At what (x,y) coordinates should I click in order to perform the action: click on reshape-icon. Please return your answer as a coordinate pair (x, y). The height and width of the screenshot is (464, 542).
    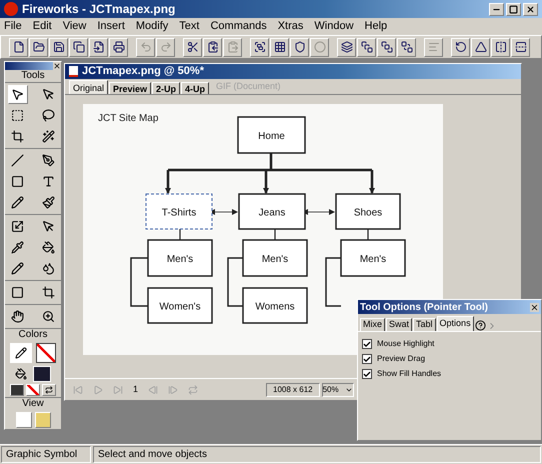
    Looking at the image, I should click on (48, 226).